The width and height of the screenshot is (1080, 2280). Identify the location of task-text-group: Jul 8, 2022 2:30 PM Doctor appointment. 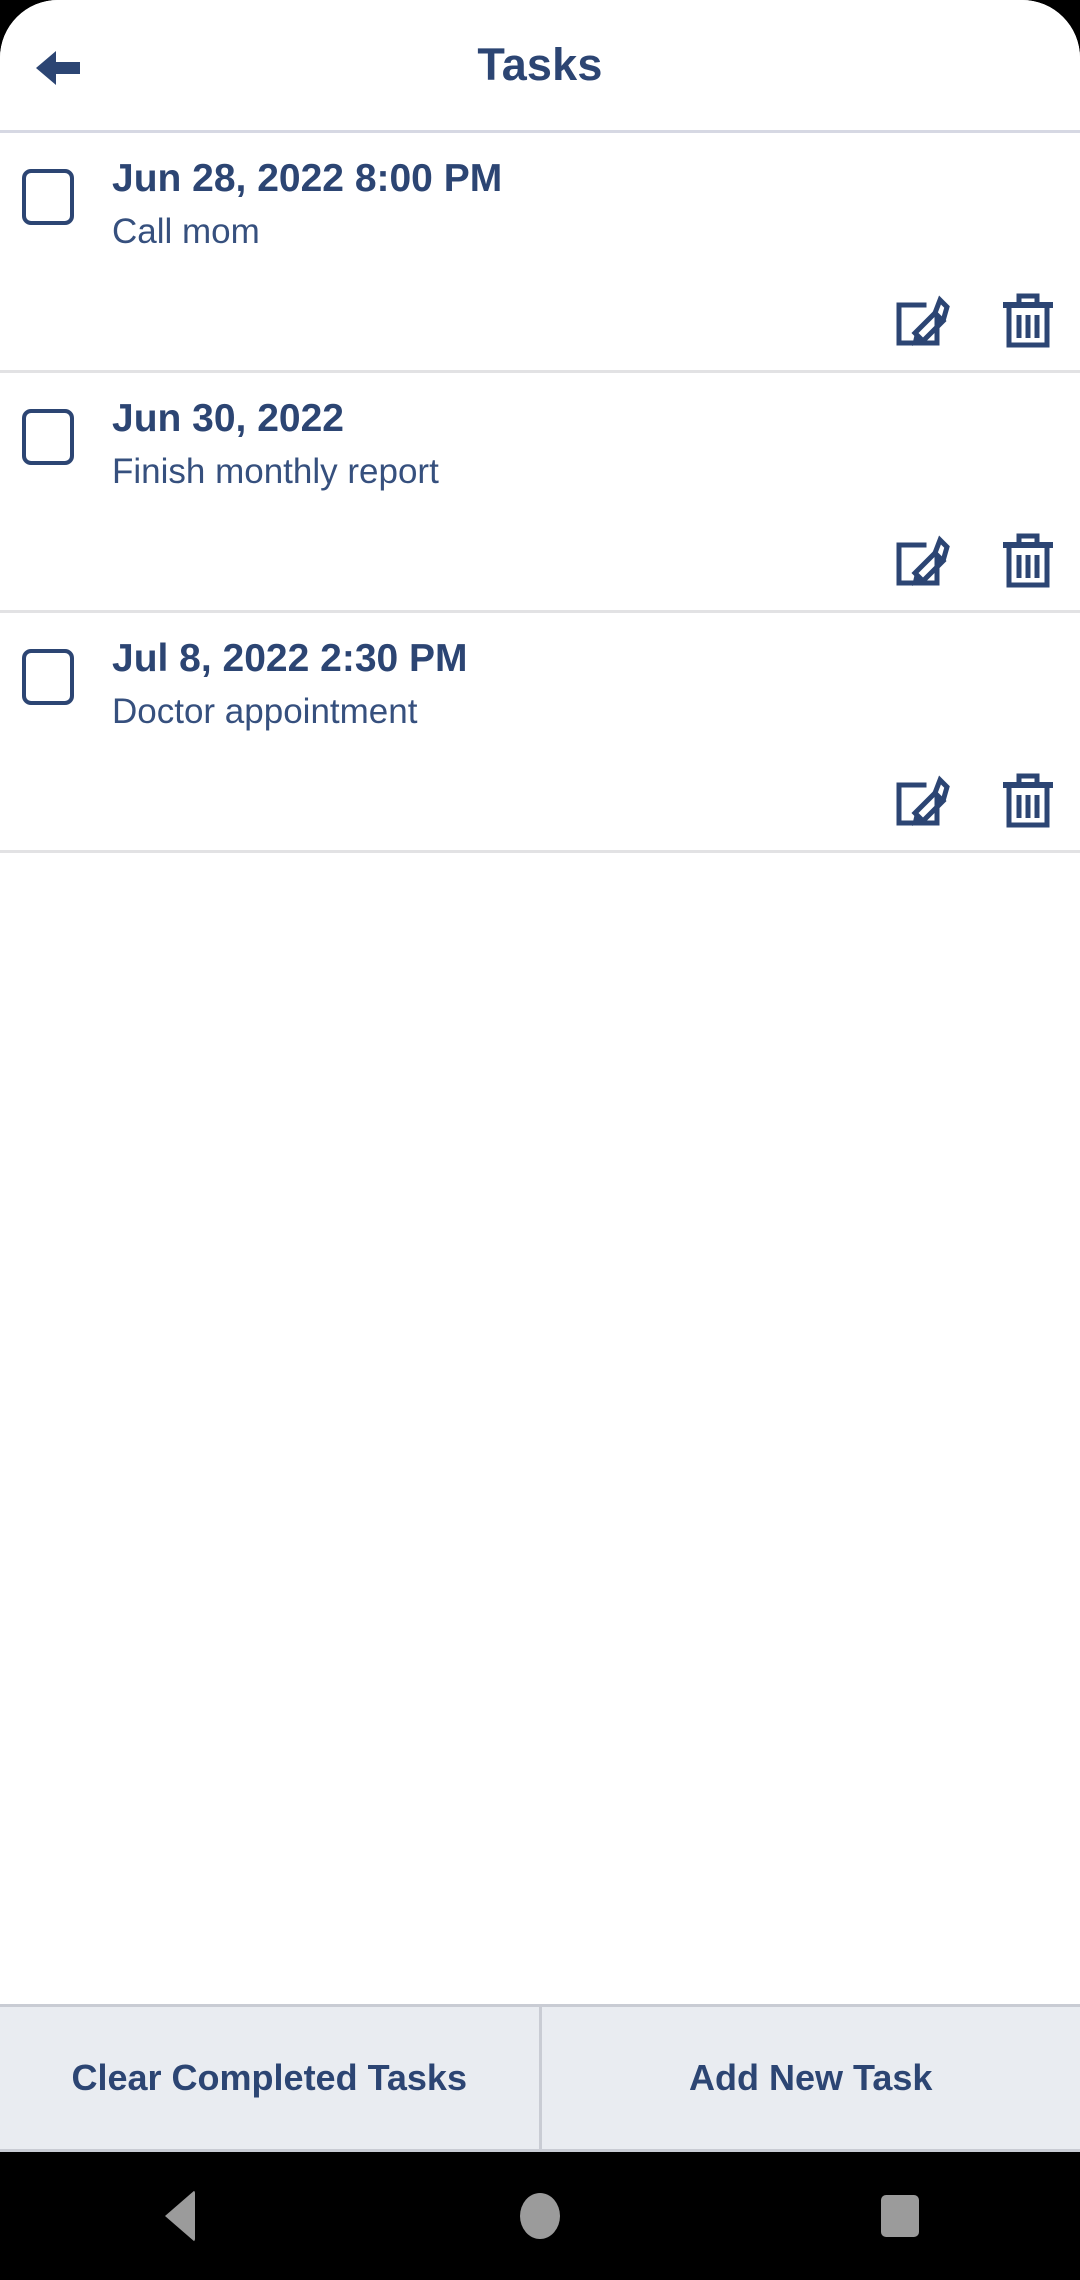
(536, 684).